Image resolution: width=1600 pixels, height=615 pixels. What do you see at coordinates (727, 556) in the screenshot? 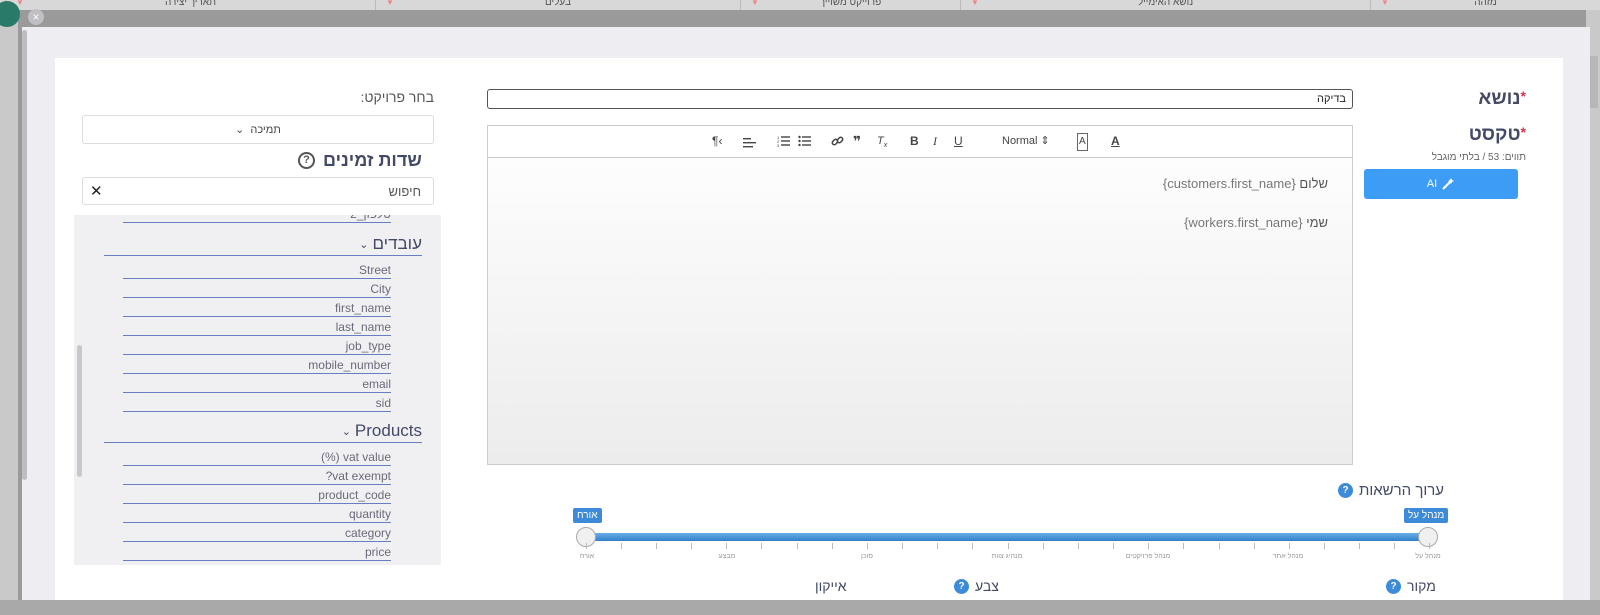
I see `tick-label: מבצע` at bounding box center [727, 556].